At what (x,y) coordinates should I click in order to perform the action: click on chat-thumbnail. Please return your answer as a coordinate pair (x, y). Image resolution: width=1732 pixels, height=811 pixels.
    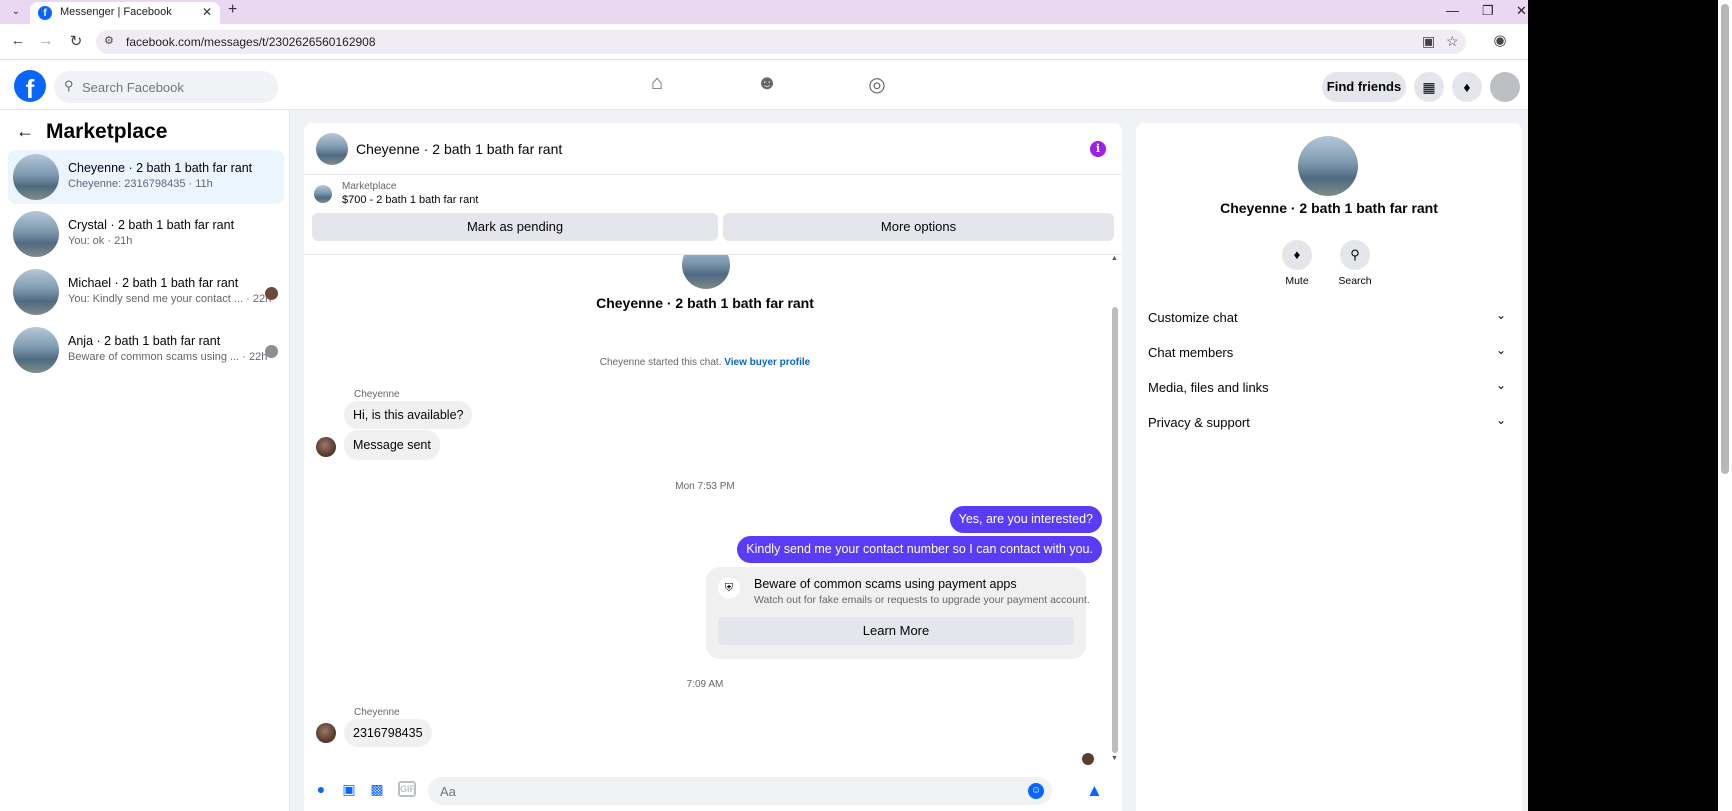
    Looking at the image, I should click on (332, 149).